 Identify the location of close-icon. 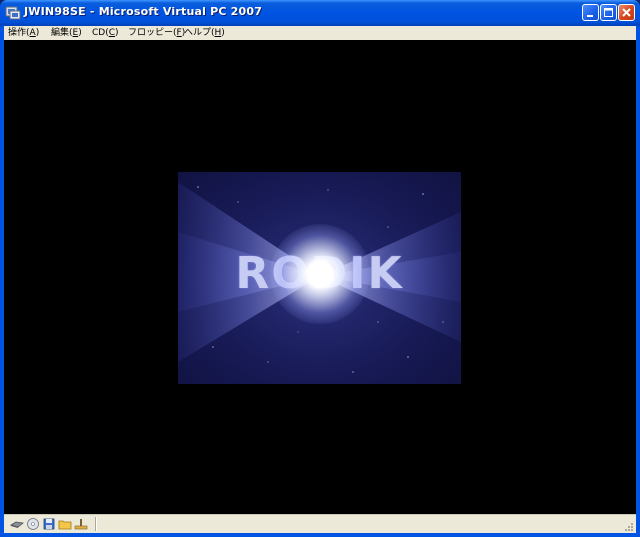
(626, 12).